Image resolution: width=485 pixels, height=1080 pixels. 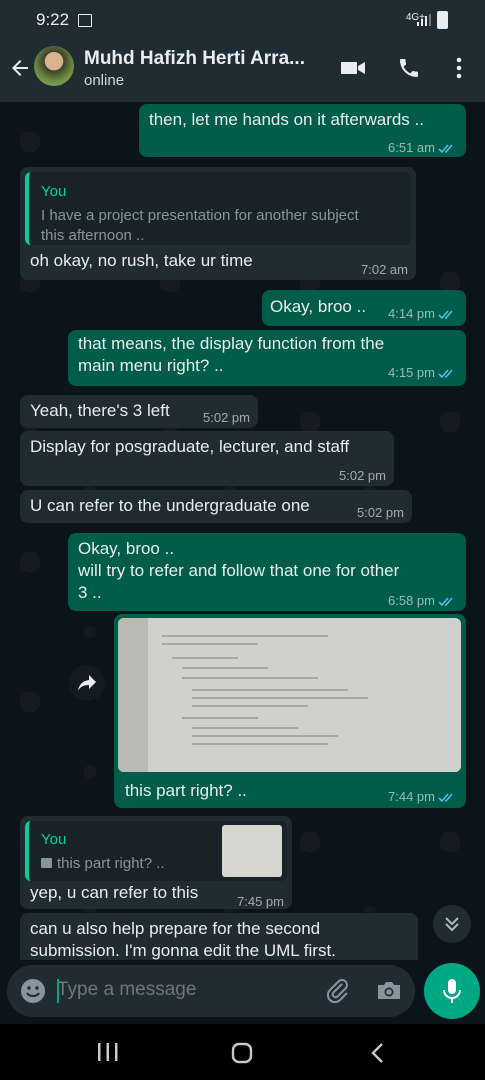 I want to click on message-bubble: Yeah, there's 3 left 5:02 pm, so click(x=139, y=411).